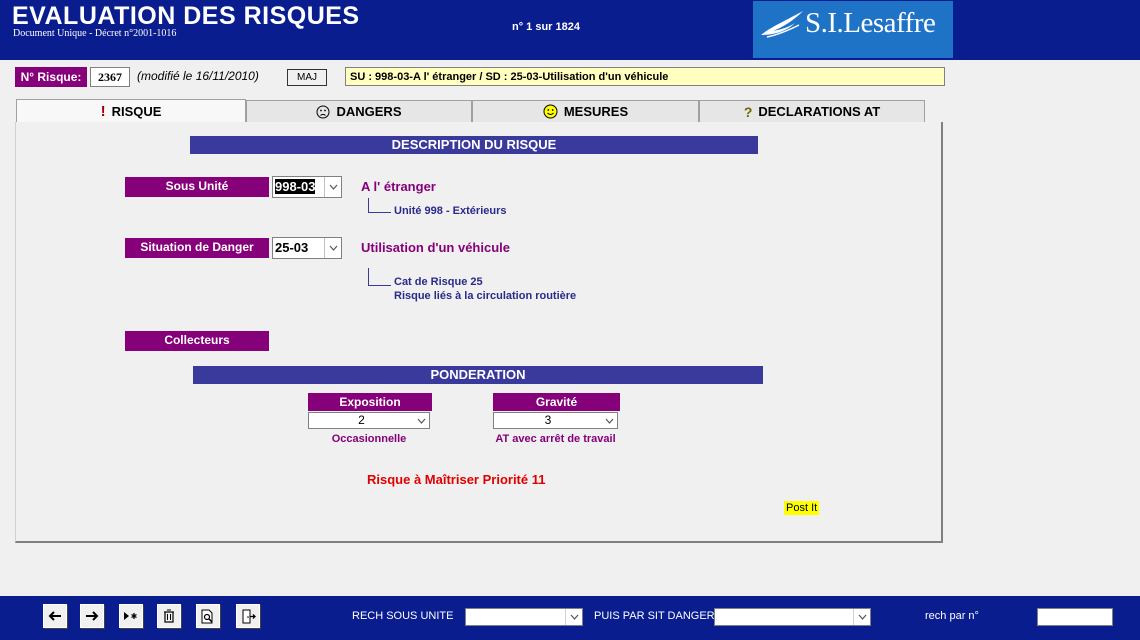  I want to click on app-subtitle: Document Unique - Décret n°2001-1016, so click(95, 33).